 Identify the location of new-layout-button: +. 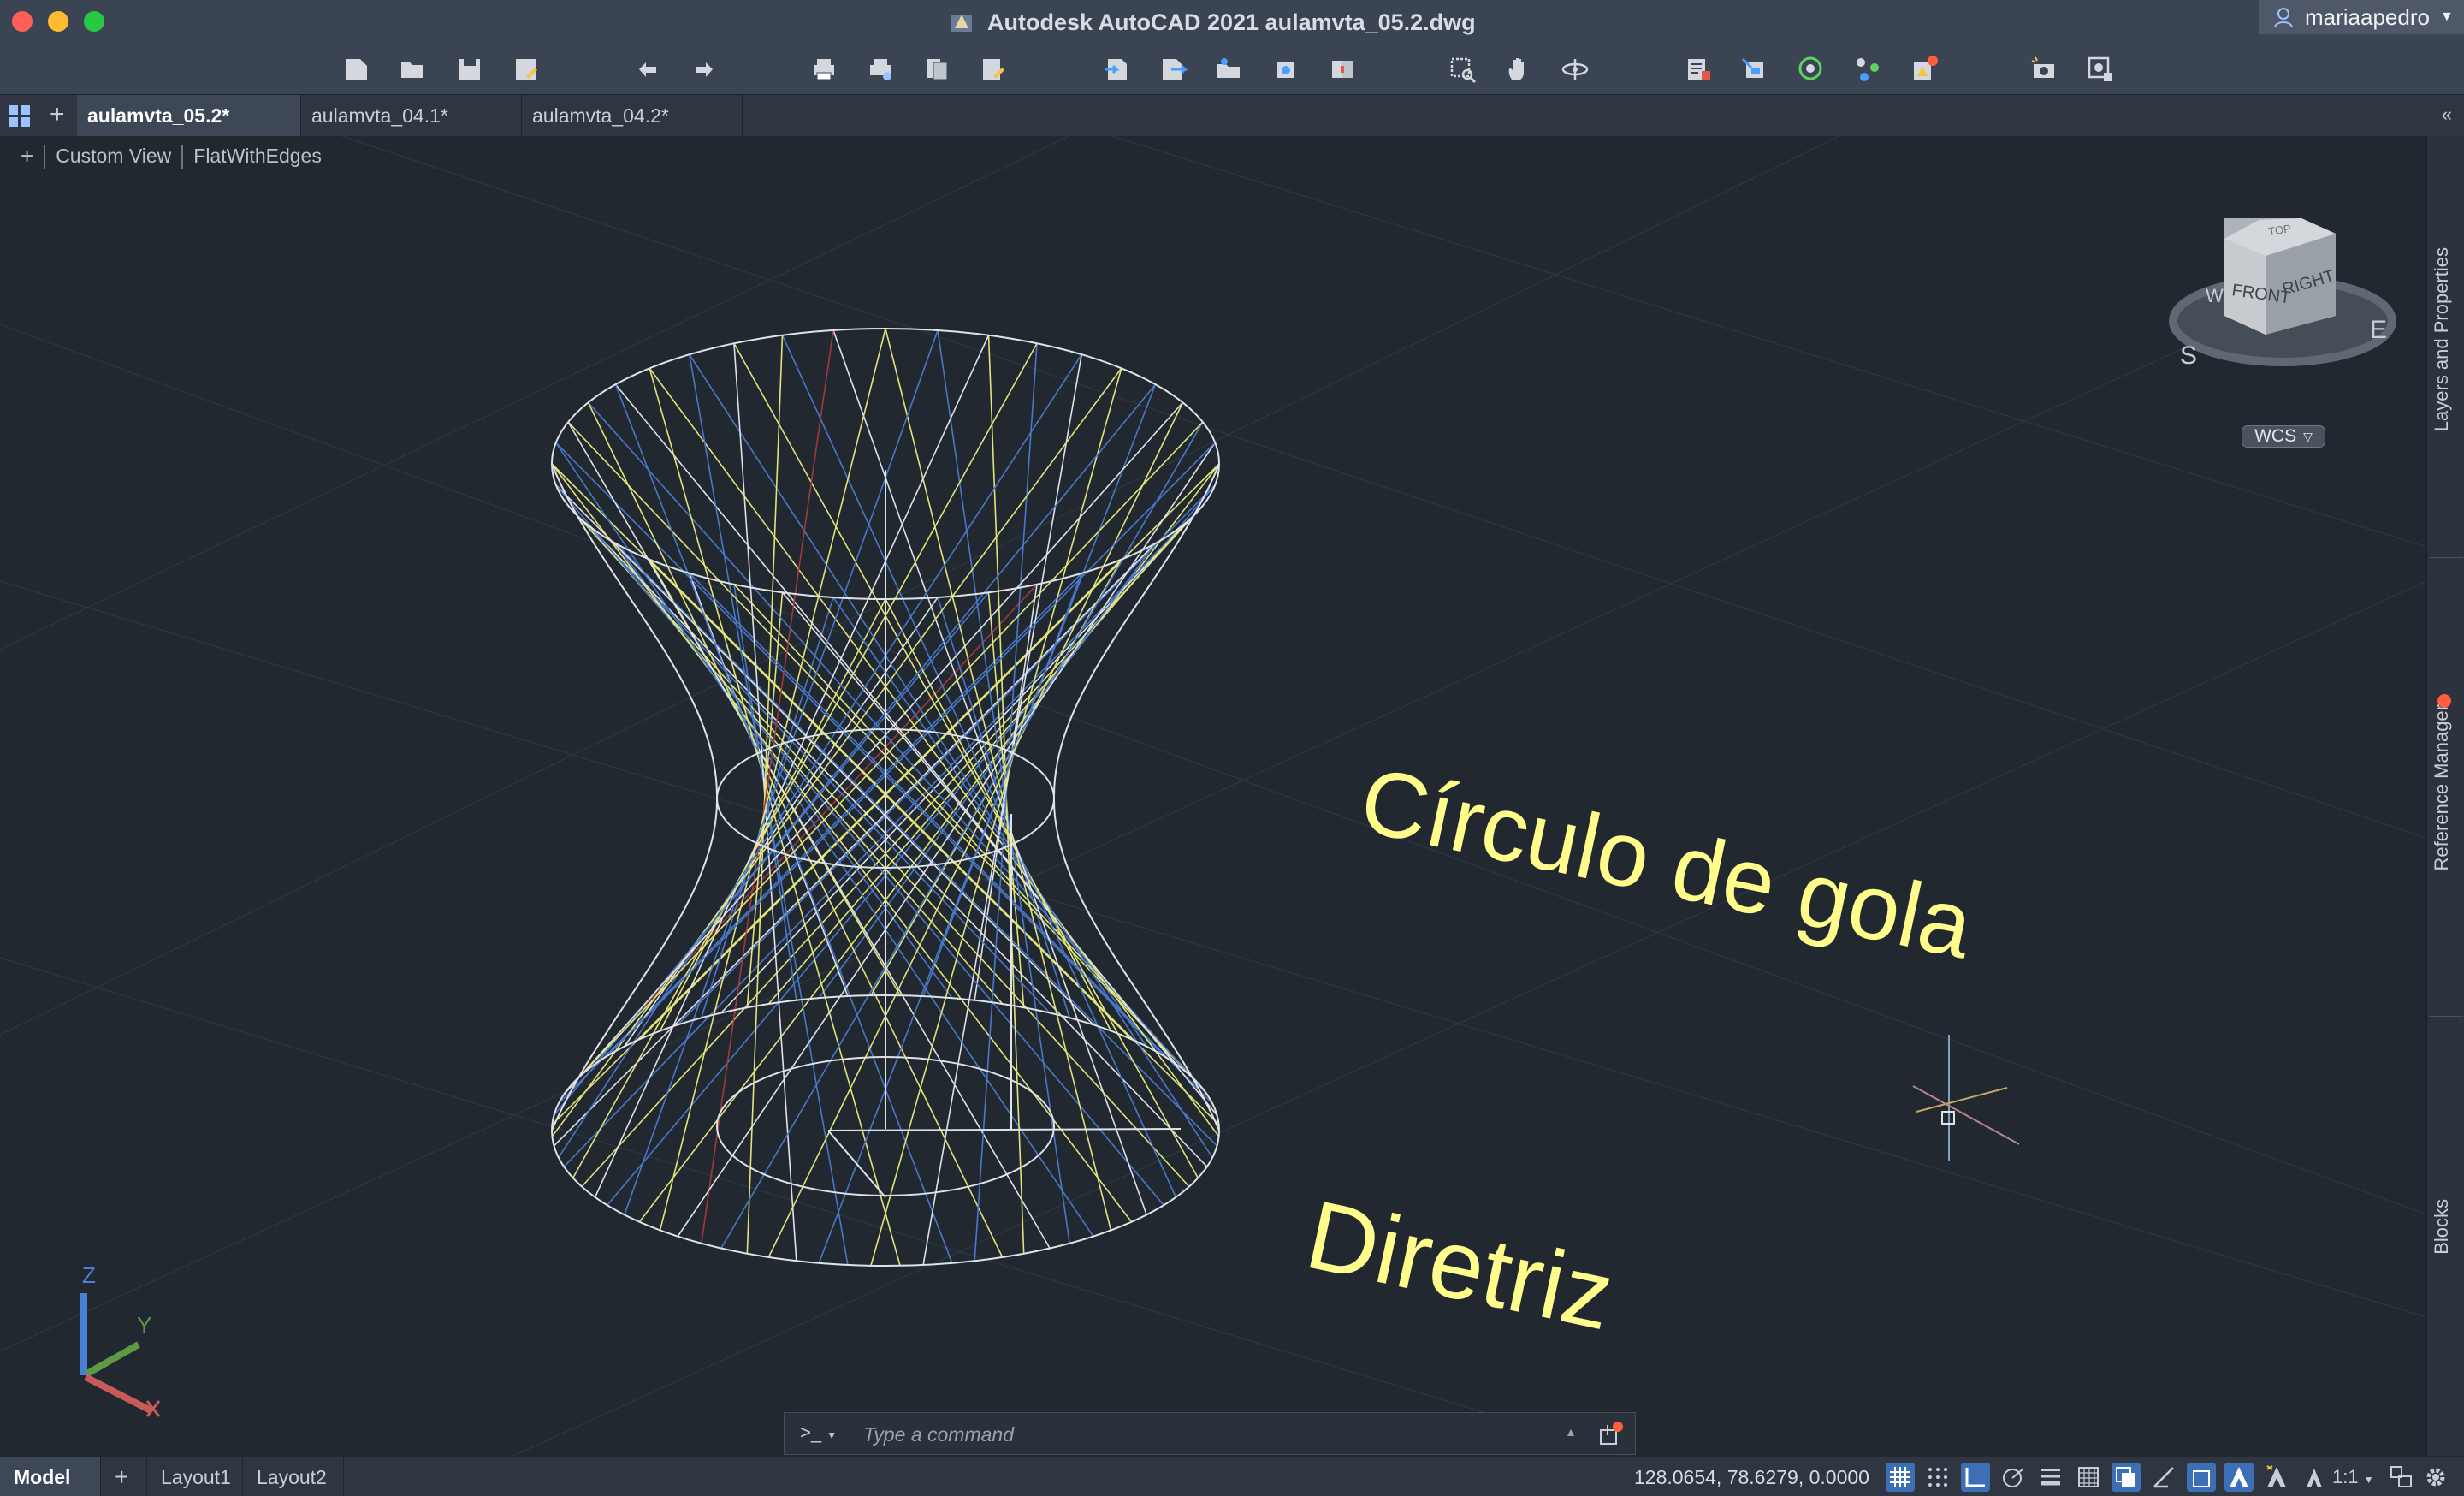
(124, 1476).